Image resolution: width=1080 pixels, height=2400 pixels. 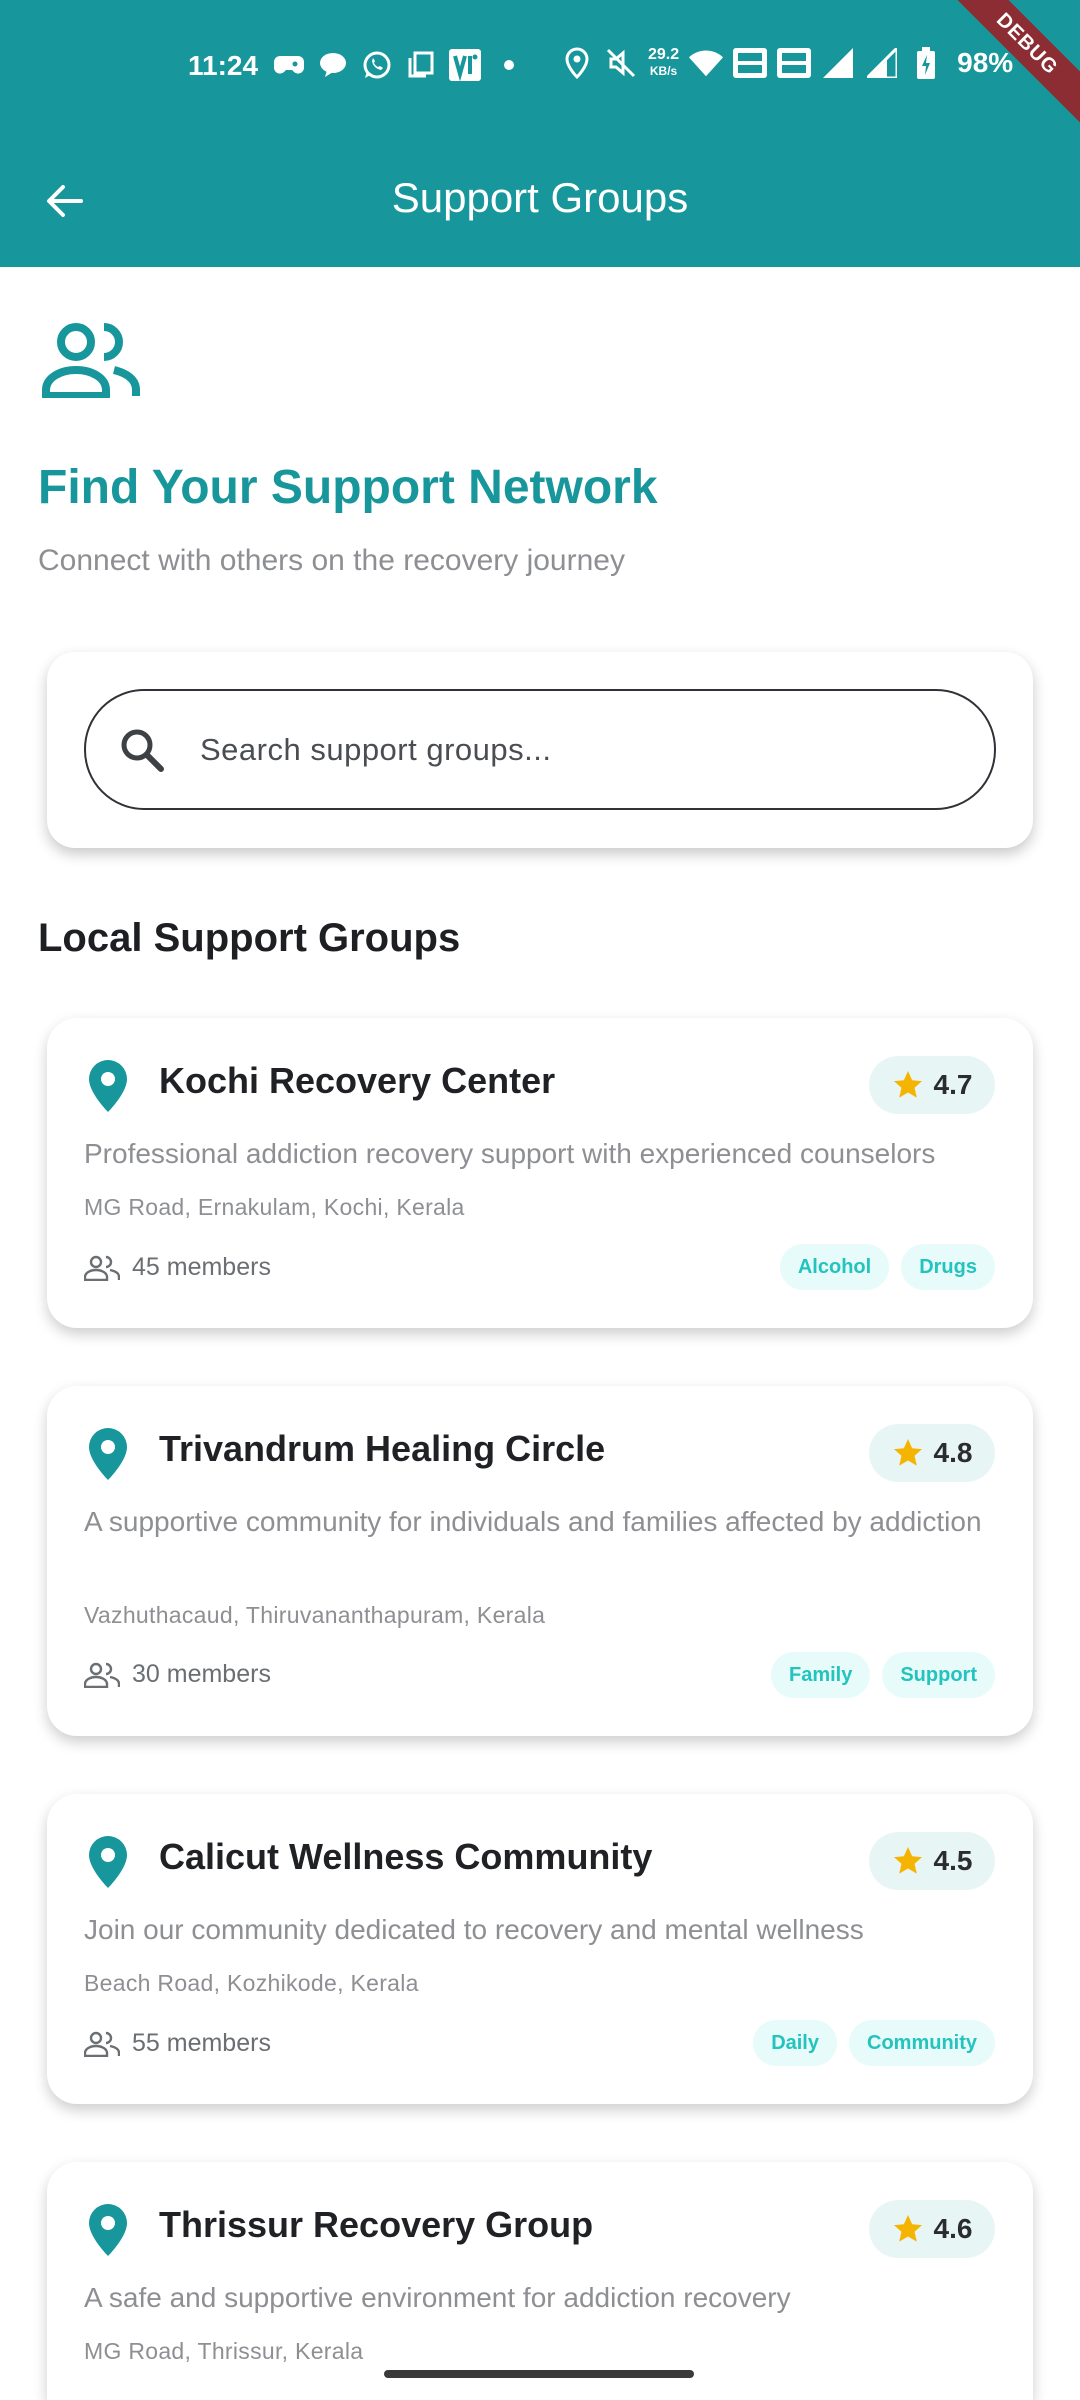 What do you see at coordinates (953, 1452) in the screenshot?
I see `rating-value: 4.8` at bounding box center [953, 1452].